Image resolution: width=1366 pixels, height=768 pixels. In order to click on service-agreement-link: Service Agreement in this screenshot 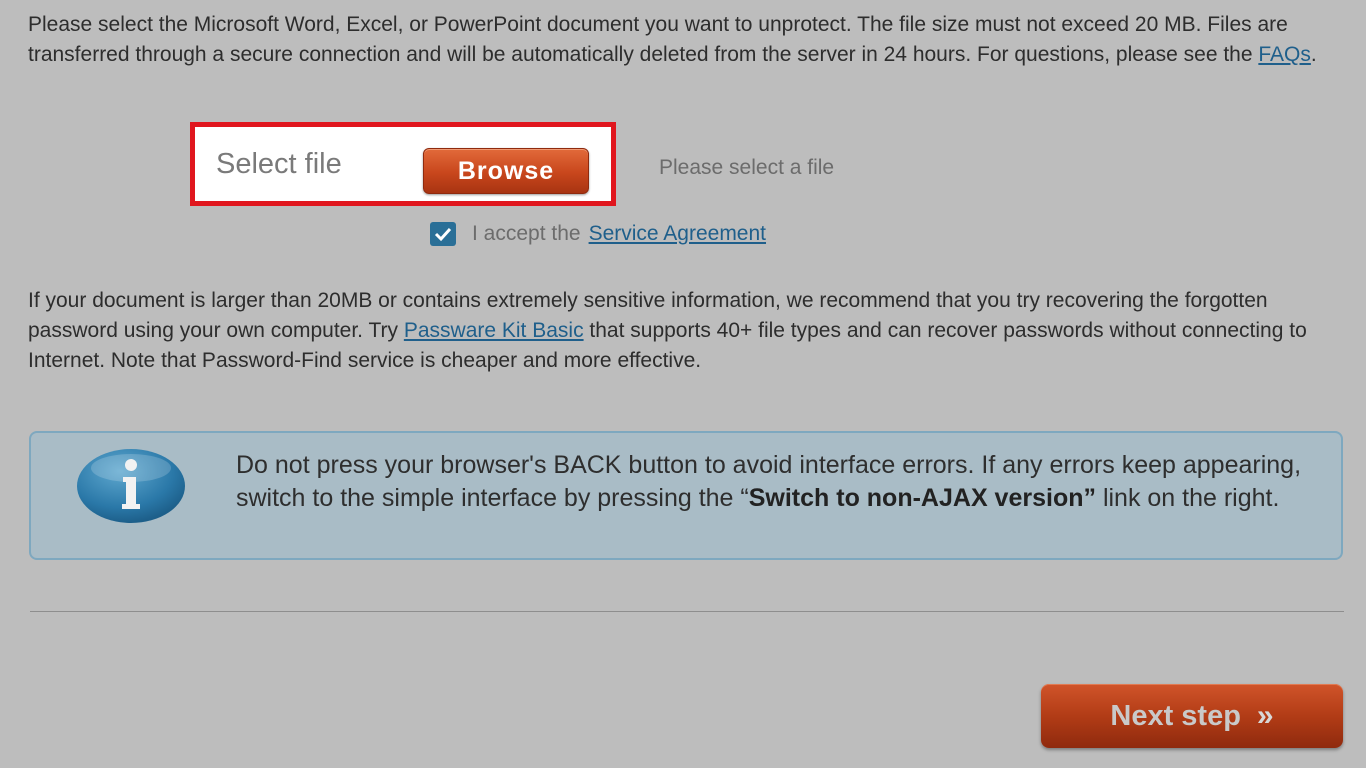, I will do `click(677, 234)`.